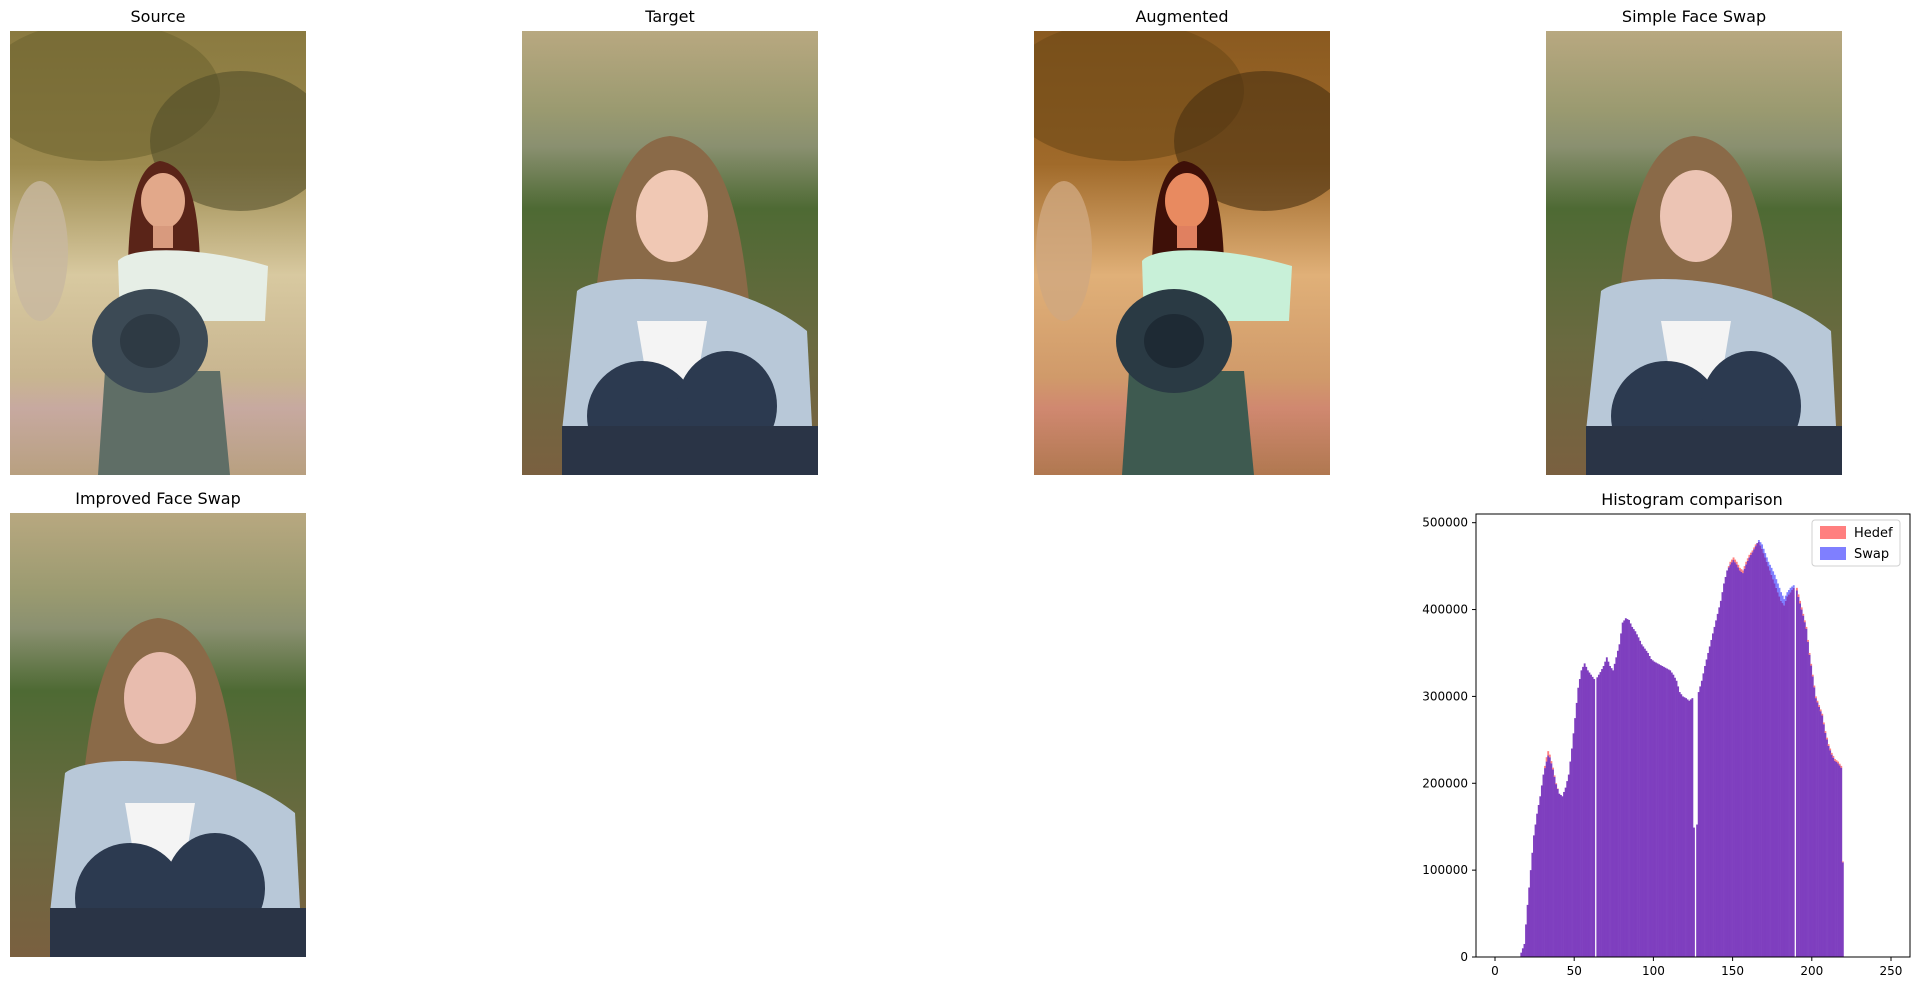  What do you see at coordinates (1891, 971) in the screenshot?
I see `x-tick-label: 250` at bounding box center [1891, 971].